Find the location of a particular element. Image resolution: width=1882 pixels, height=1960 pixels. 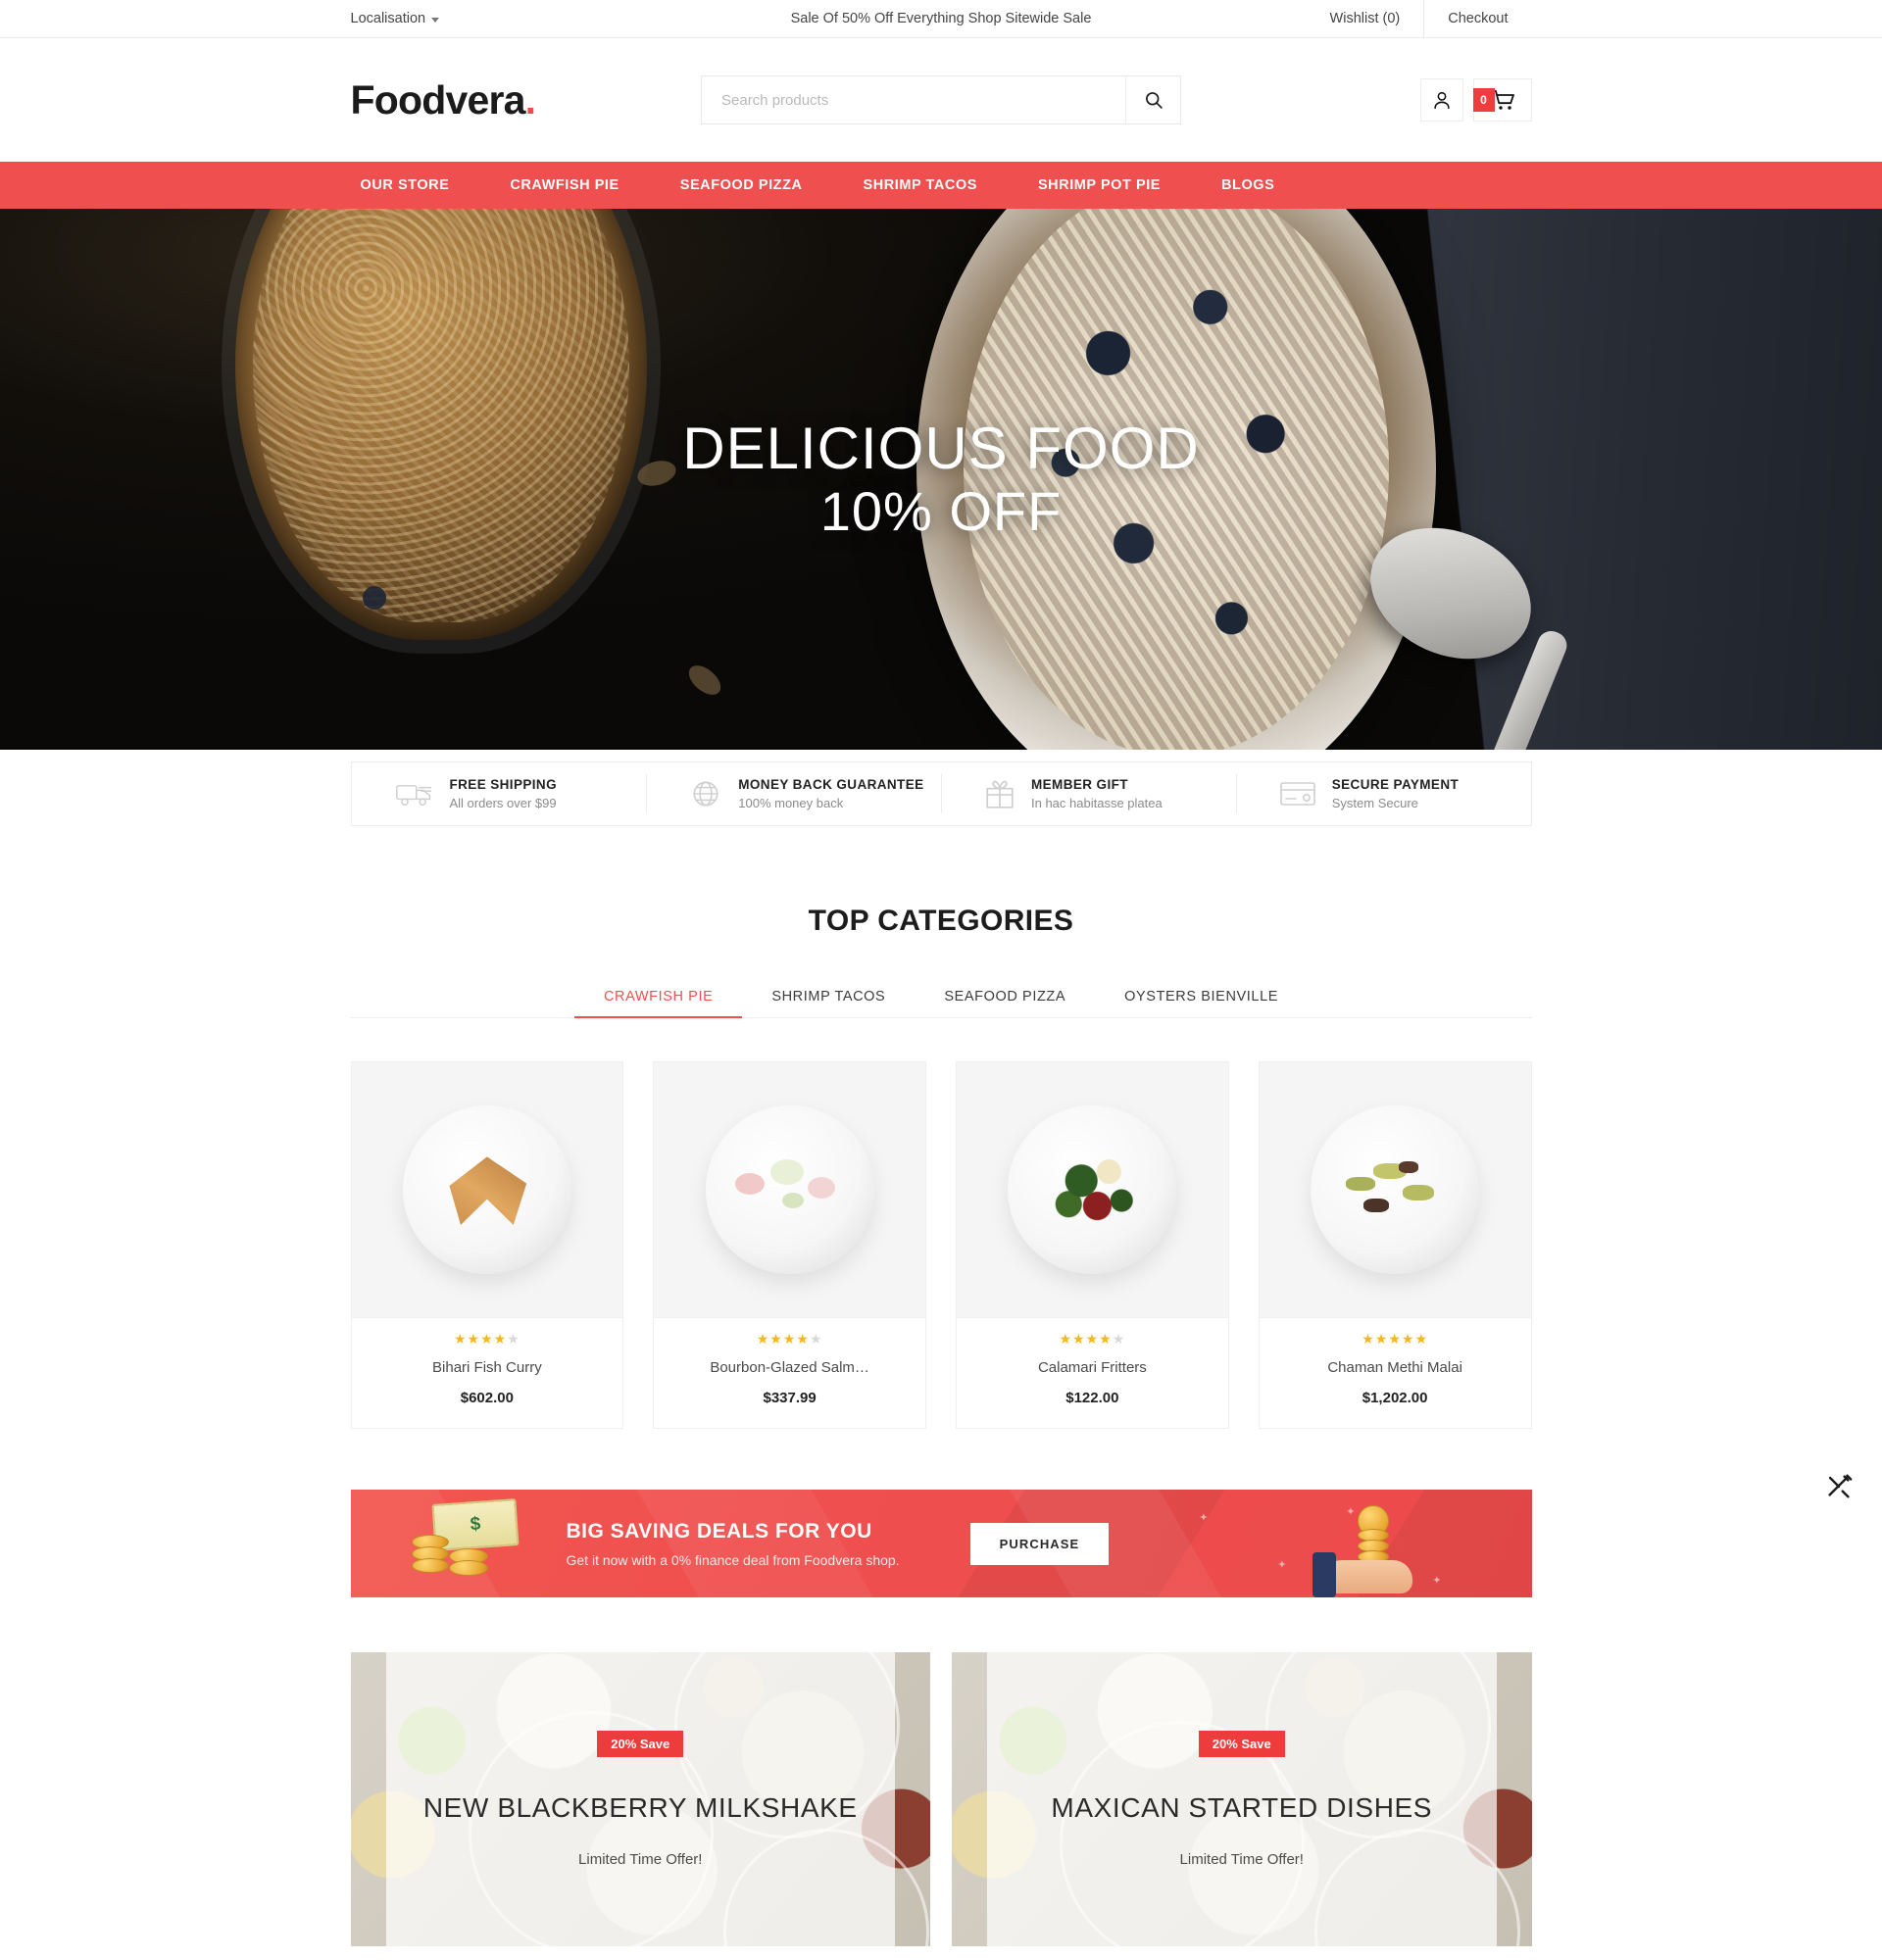

localisation-dropdown: Localisation is located at coordinates (395, 18).